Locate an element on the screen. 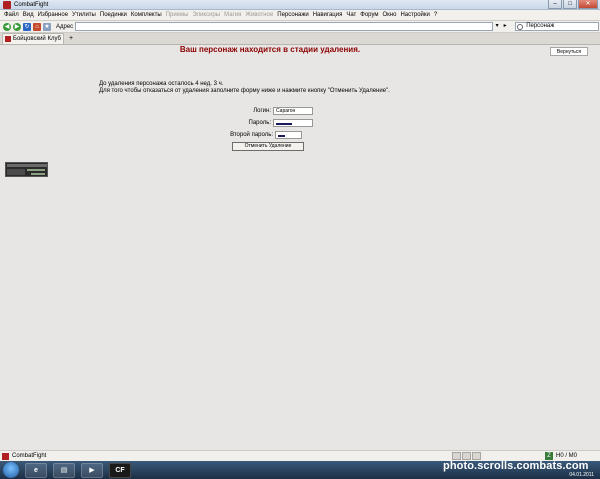 The width and height of the screenshot is (600, 479). start-button is located at coordinates (11, 470).